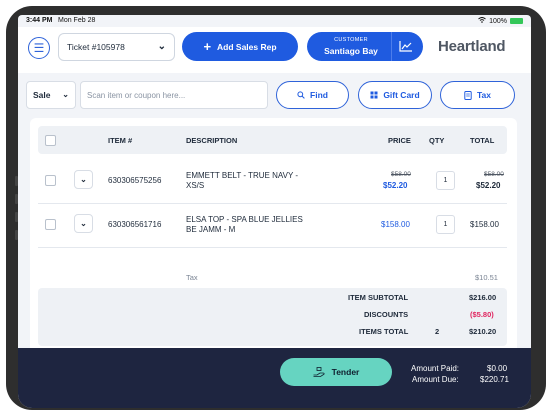  What do you see at coordinates (351, 40) in the screenshot?
I see `customer-caption: CUSTOMER` at bounding box center [351, 40].